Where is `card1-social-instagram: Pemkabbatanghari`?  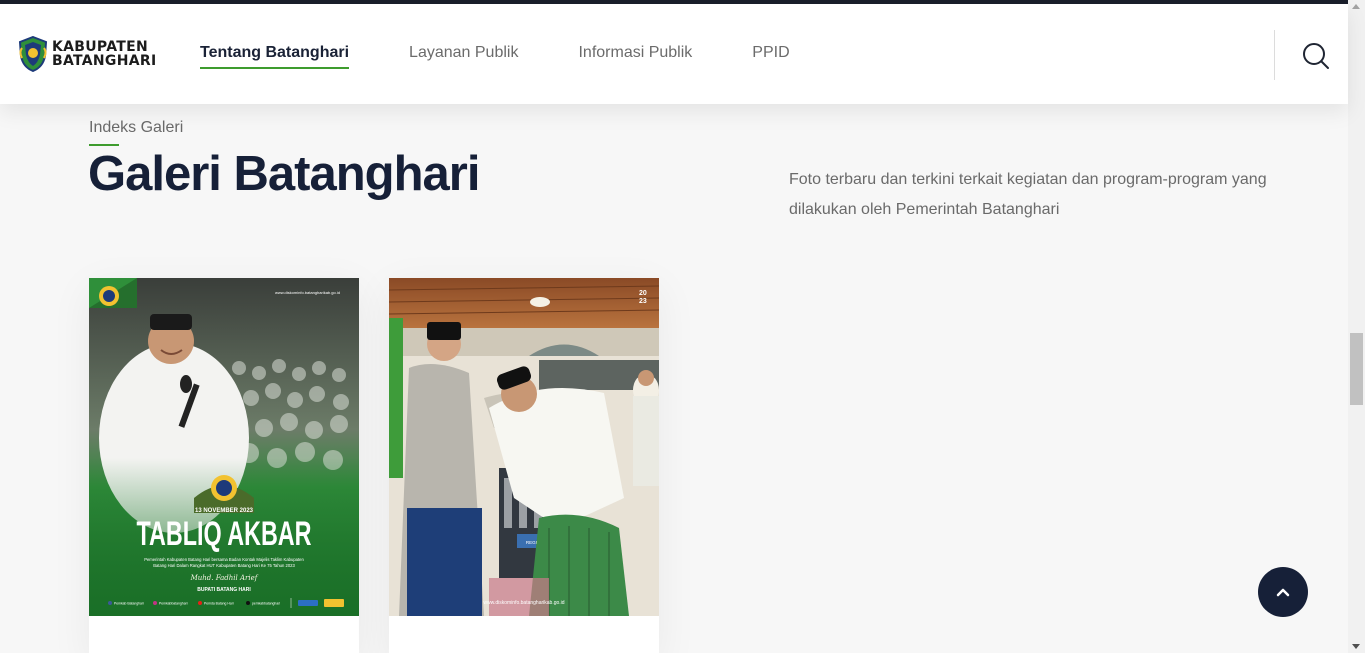
card1-social-instagram: Pemkabbatanghari is located at coordinates (173, 604).